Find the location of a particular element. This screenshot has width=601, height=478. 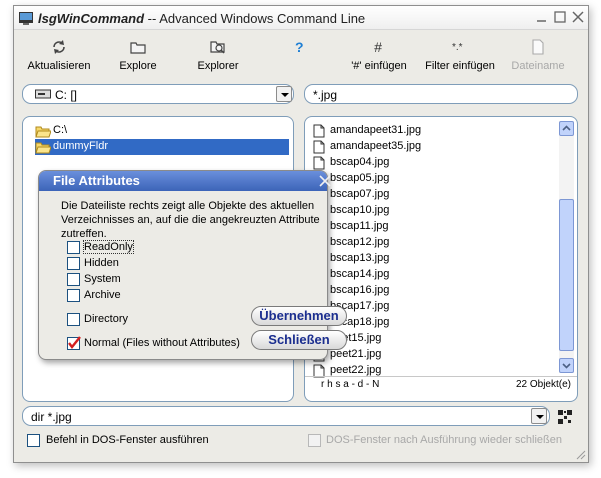

help-button: ? is located at coordinates (299, 56).